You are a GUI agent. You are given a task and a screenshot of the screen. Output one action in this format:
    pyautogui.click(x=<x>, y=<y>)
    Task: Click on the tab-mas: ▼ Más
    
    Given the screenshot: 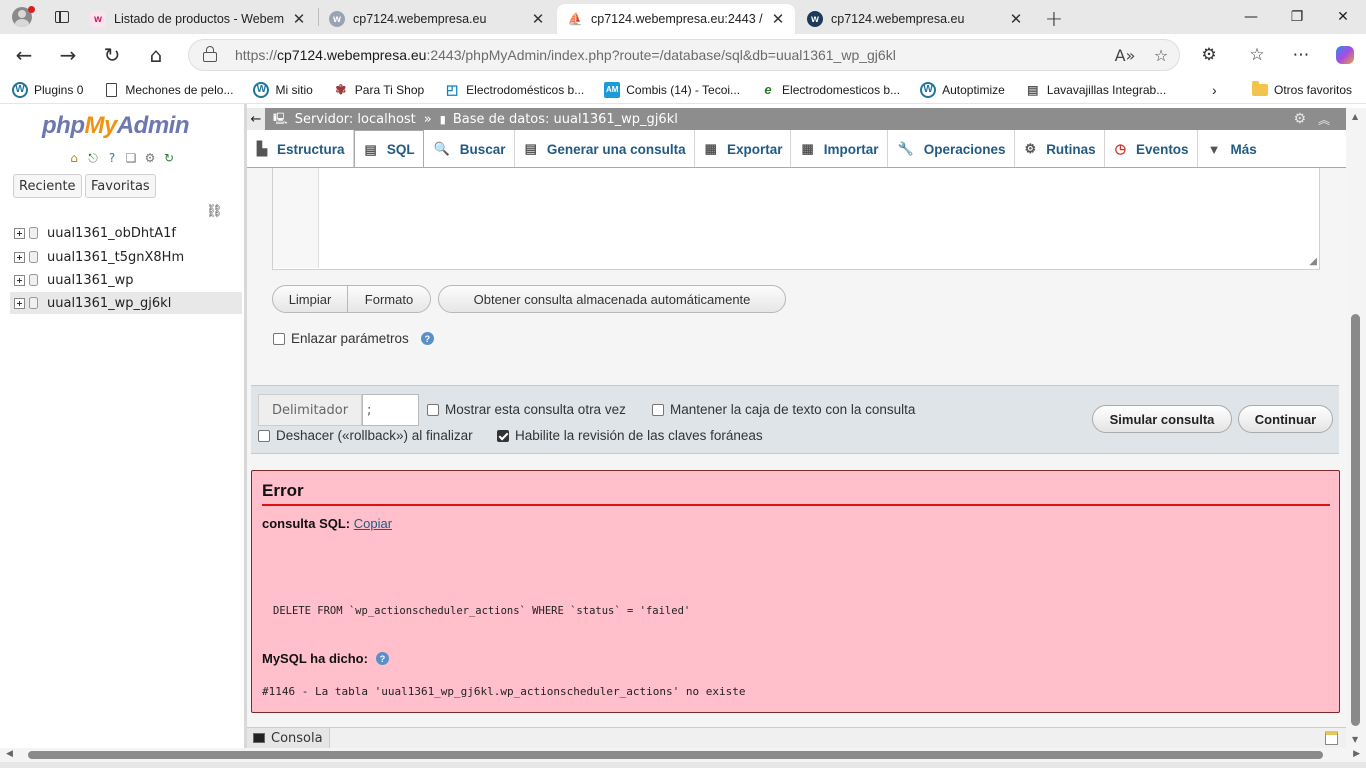 What is the action you would take?
    pyautogui.click(x=1231, y=148)
    